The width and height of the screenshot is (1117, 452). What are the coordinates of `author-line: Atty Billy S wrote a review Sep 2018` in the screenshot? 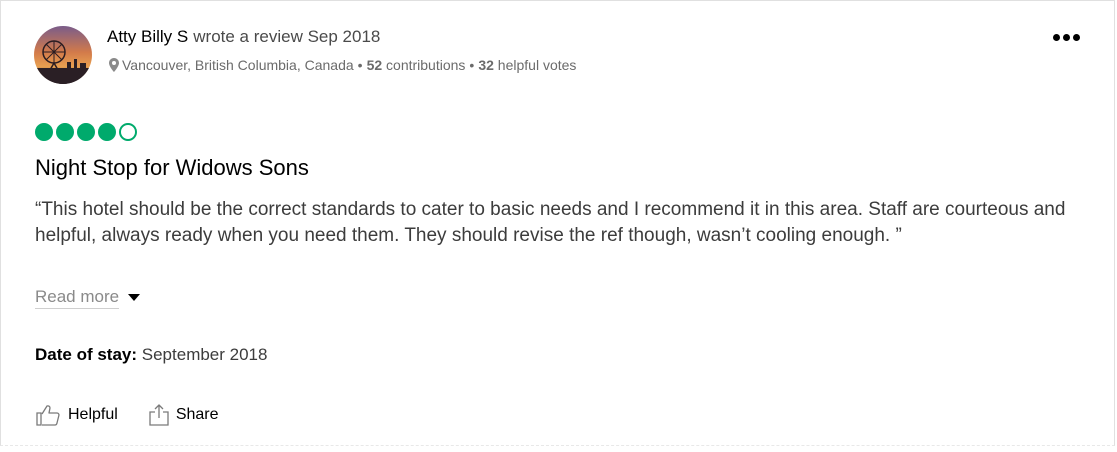 It's located at (243, 37).